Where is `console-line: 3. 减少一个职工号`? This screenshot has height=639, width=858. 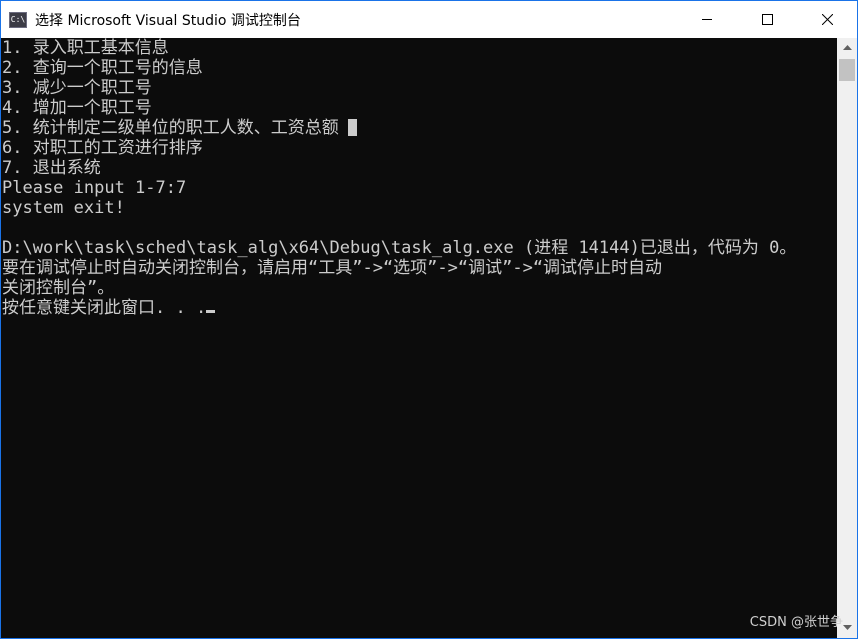
console-line: 3. 减少一个职工号 is located at coordinates (77, 88).